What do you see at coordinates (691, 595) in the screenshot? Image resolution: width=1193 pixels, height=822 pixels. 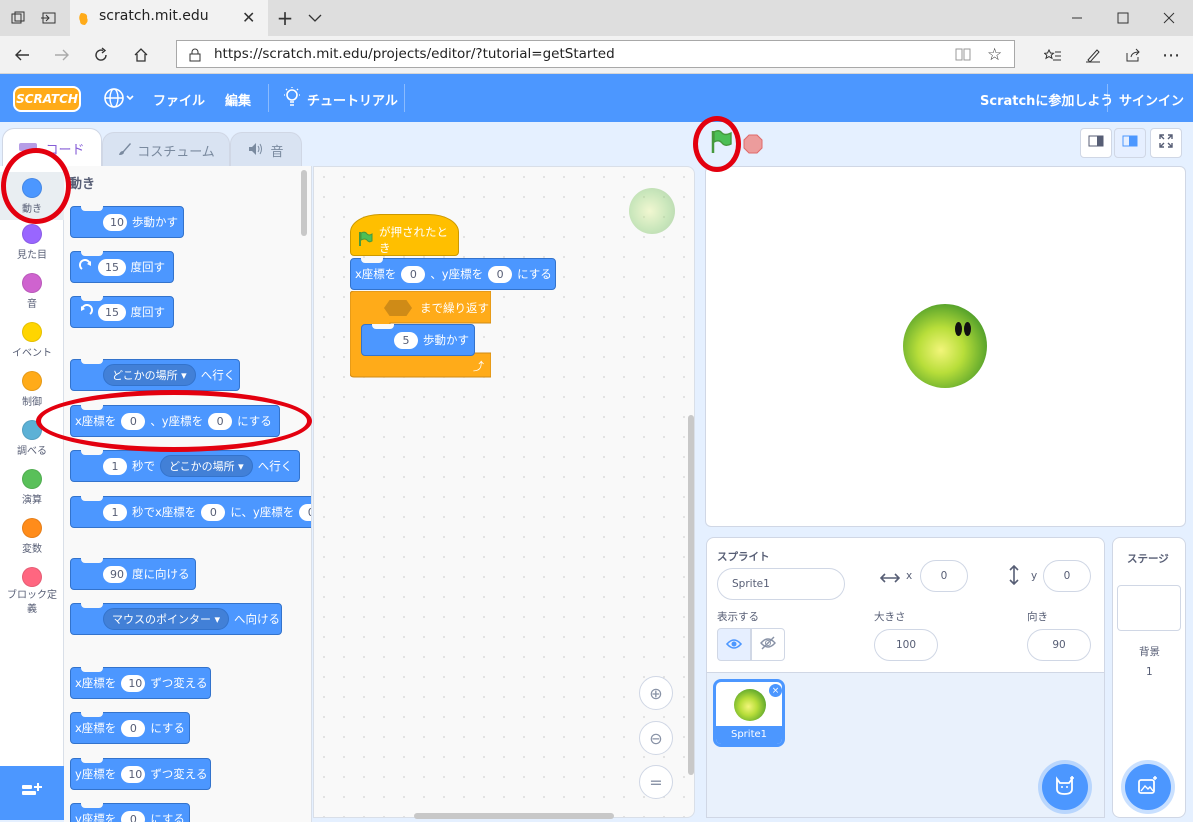 I see `script-vertical-scrollbar` at bounding box center [691, 595].